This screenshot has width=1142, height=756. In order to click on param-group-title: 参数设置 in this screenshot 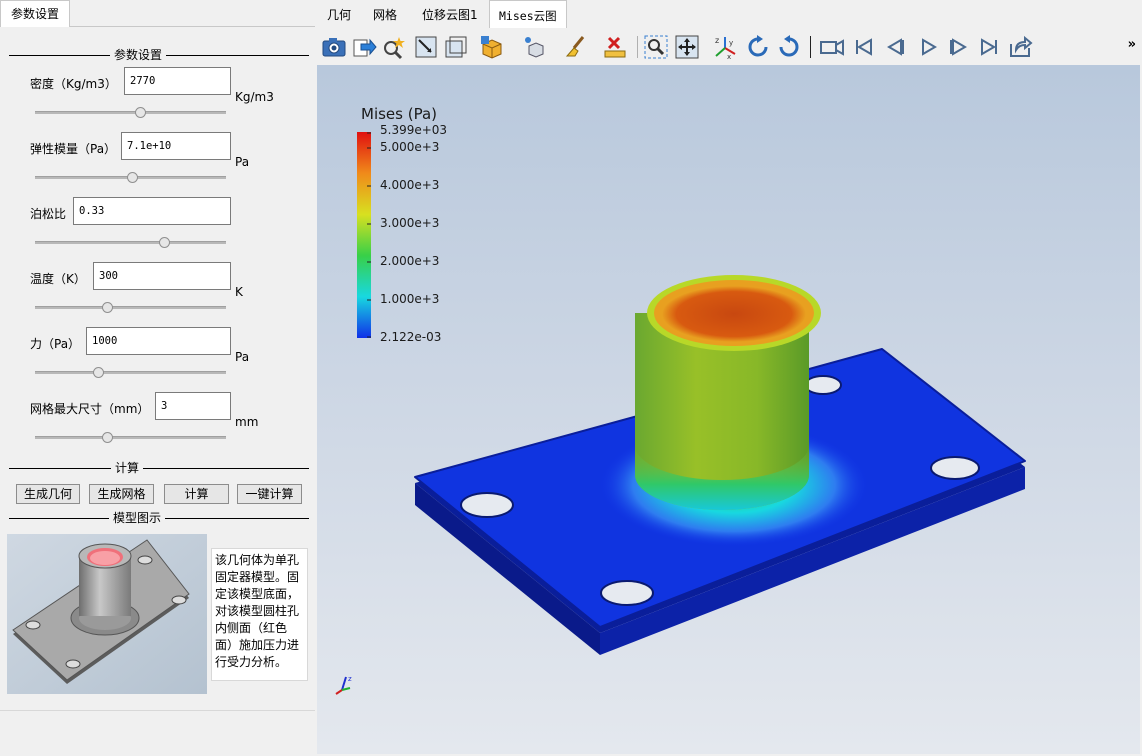, I will do `click(138, 55)`.